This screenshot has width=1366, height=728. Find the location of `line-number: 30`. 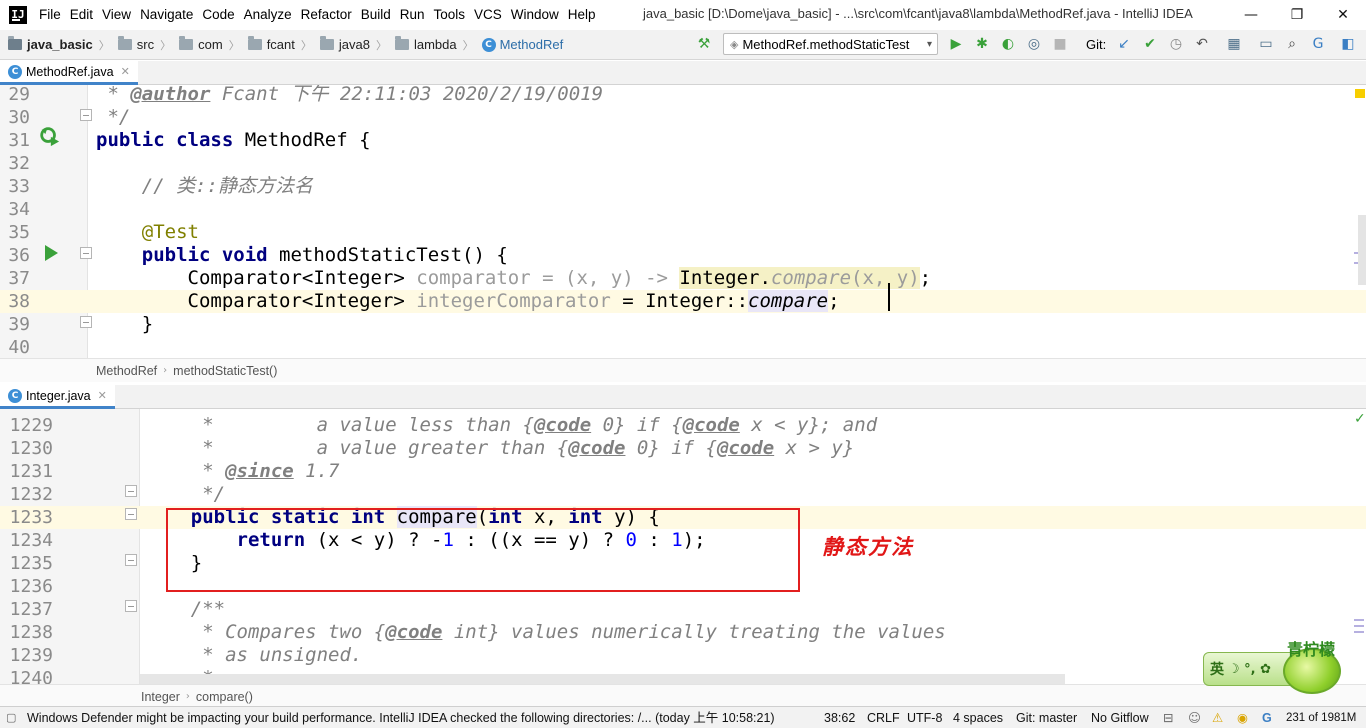

line-number: 30 is located at coordinates (15, 117).